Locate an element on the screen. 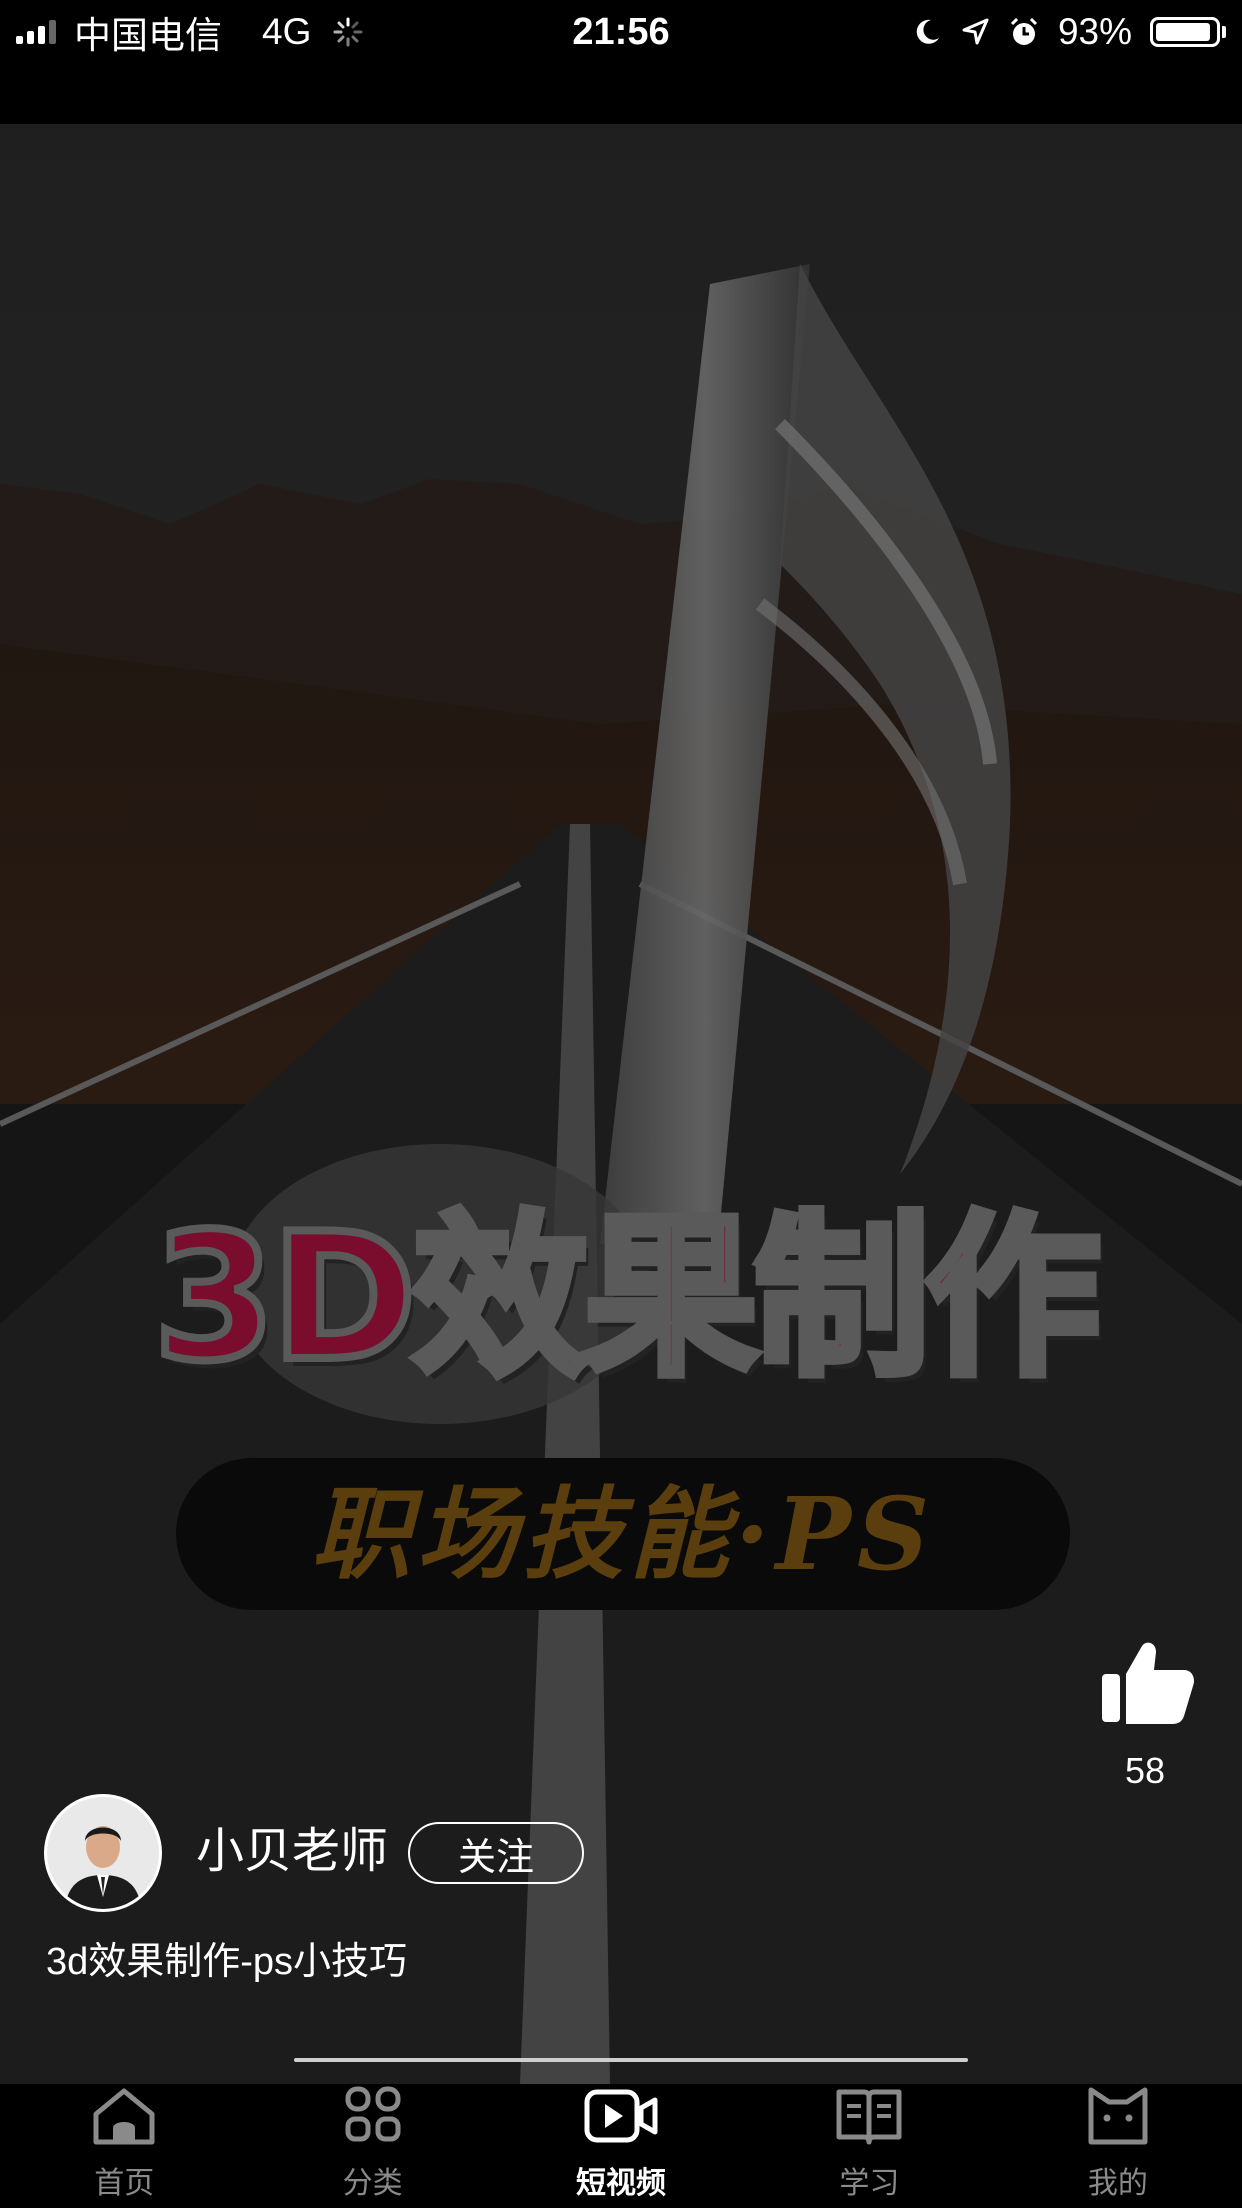 The image size is (1242, 2208). location-arrow-icon is located at coordinates (975, 31).